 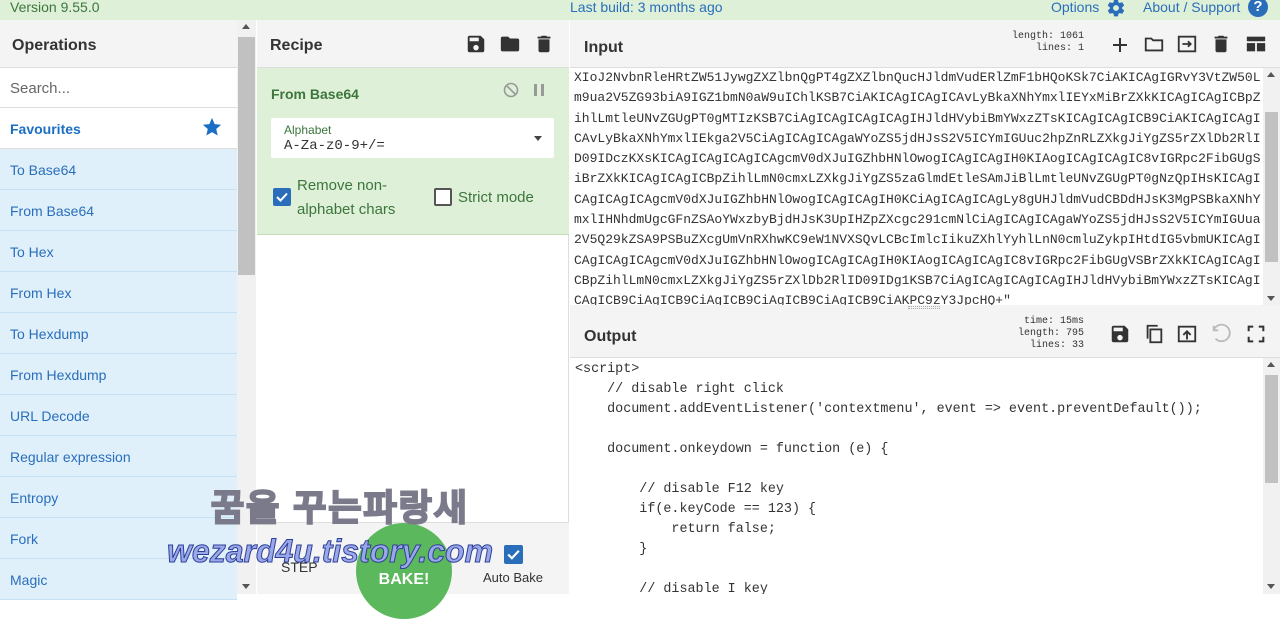 I want to click on about-support-link: About / Support, so click(x=1191, y=7).